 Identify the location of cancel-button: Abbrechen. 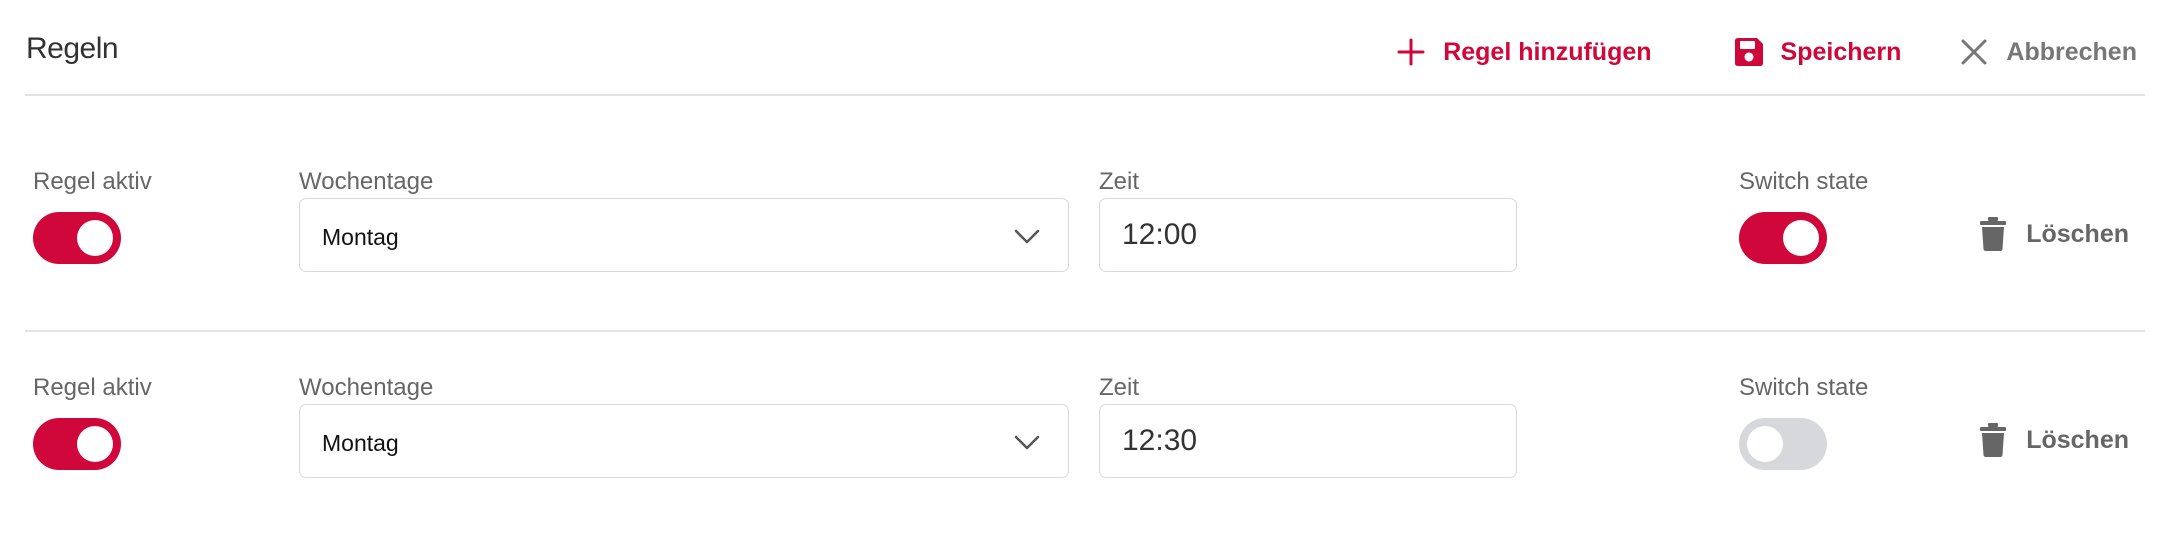
(2047, 52).